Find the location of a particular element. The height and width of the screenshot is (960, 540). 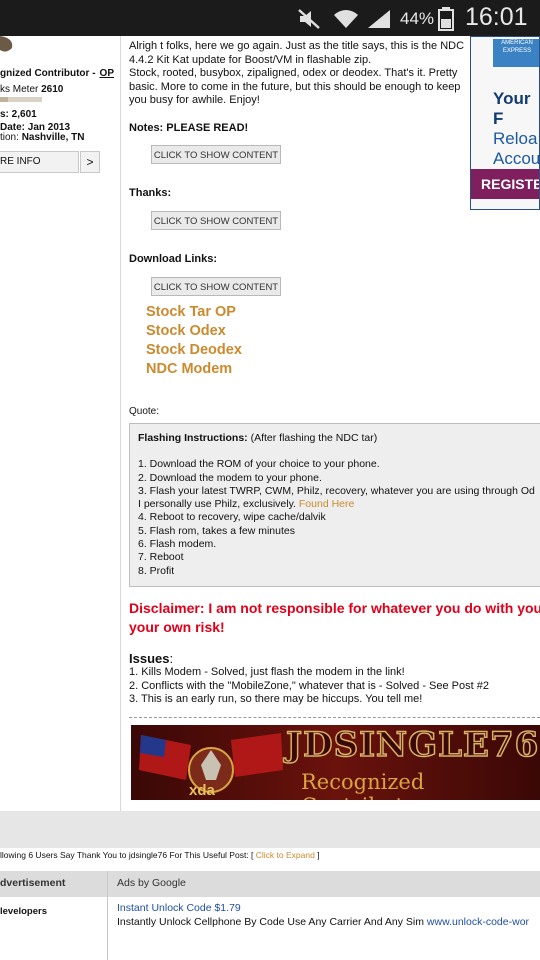

thanks-label: Thanks: is located at coordinates (150, 193).